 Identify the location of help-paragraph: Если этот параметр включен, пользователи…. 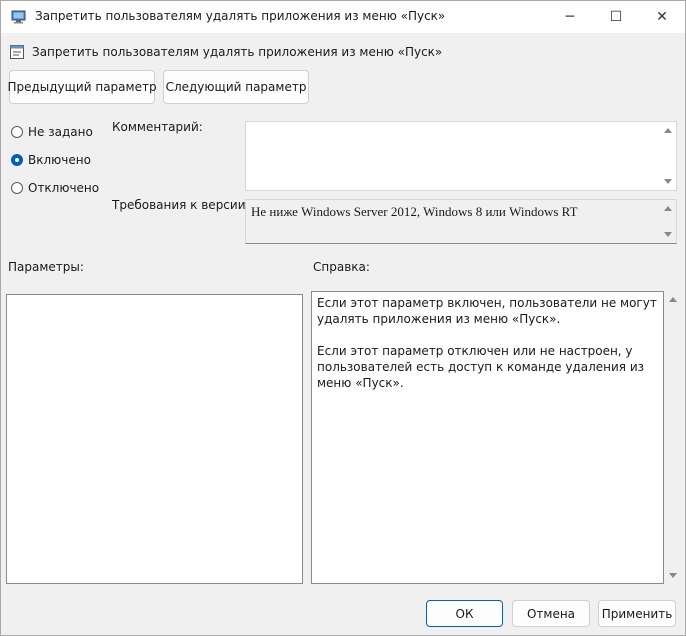
(487, 311).